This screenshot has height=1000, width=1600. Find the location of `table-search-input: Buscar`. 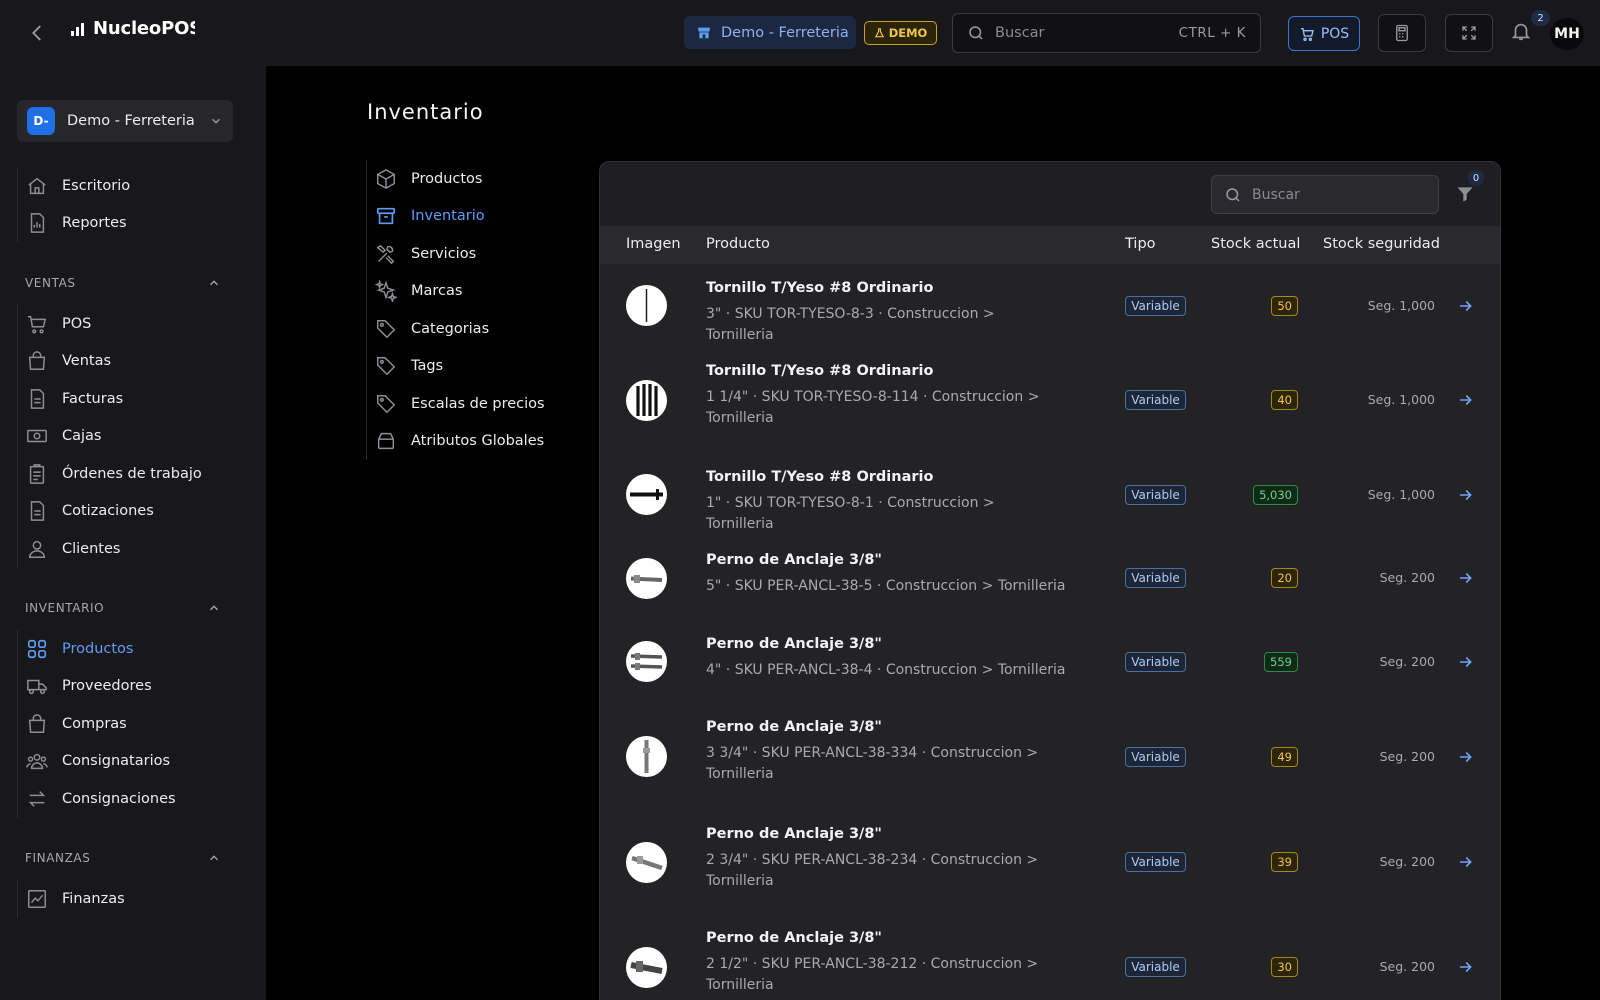

table-search-input: Buscar is located at coordinates (1325, 194).